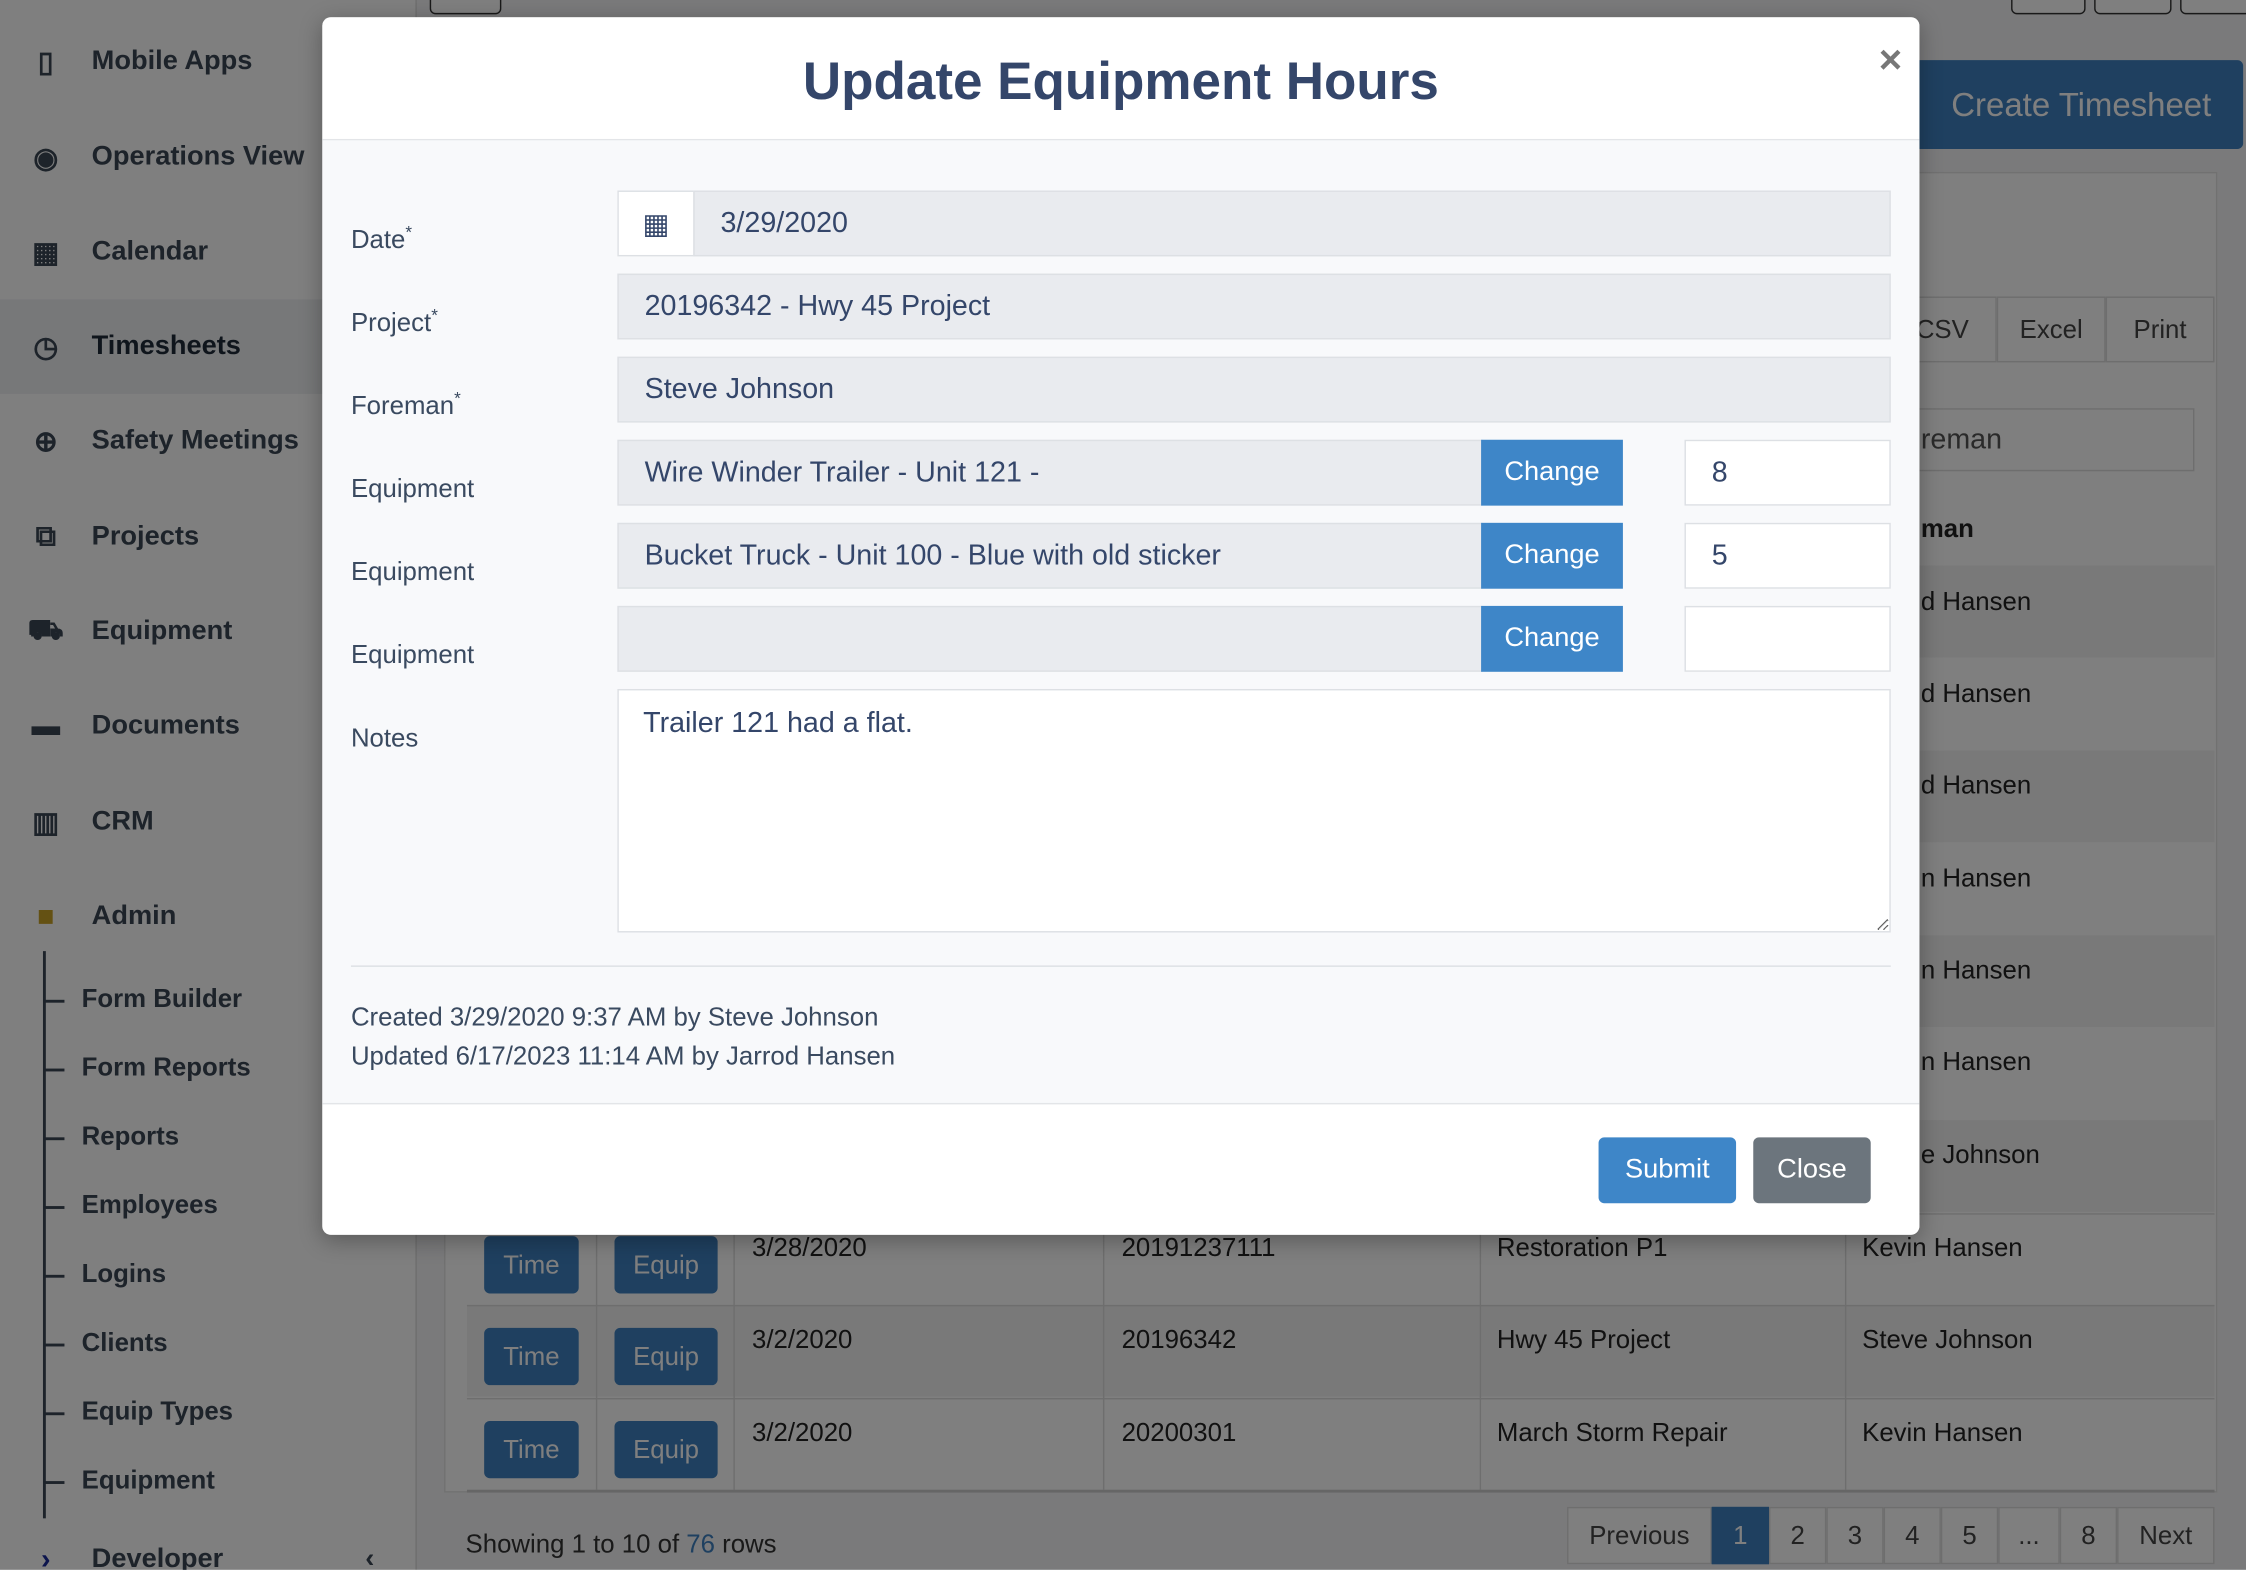 The width and height of the screenshot is (2246, 1570). I want to click on submit-button: Submit, so click(1667, 1170).